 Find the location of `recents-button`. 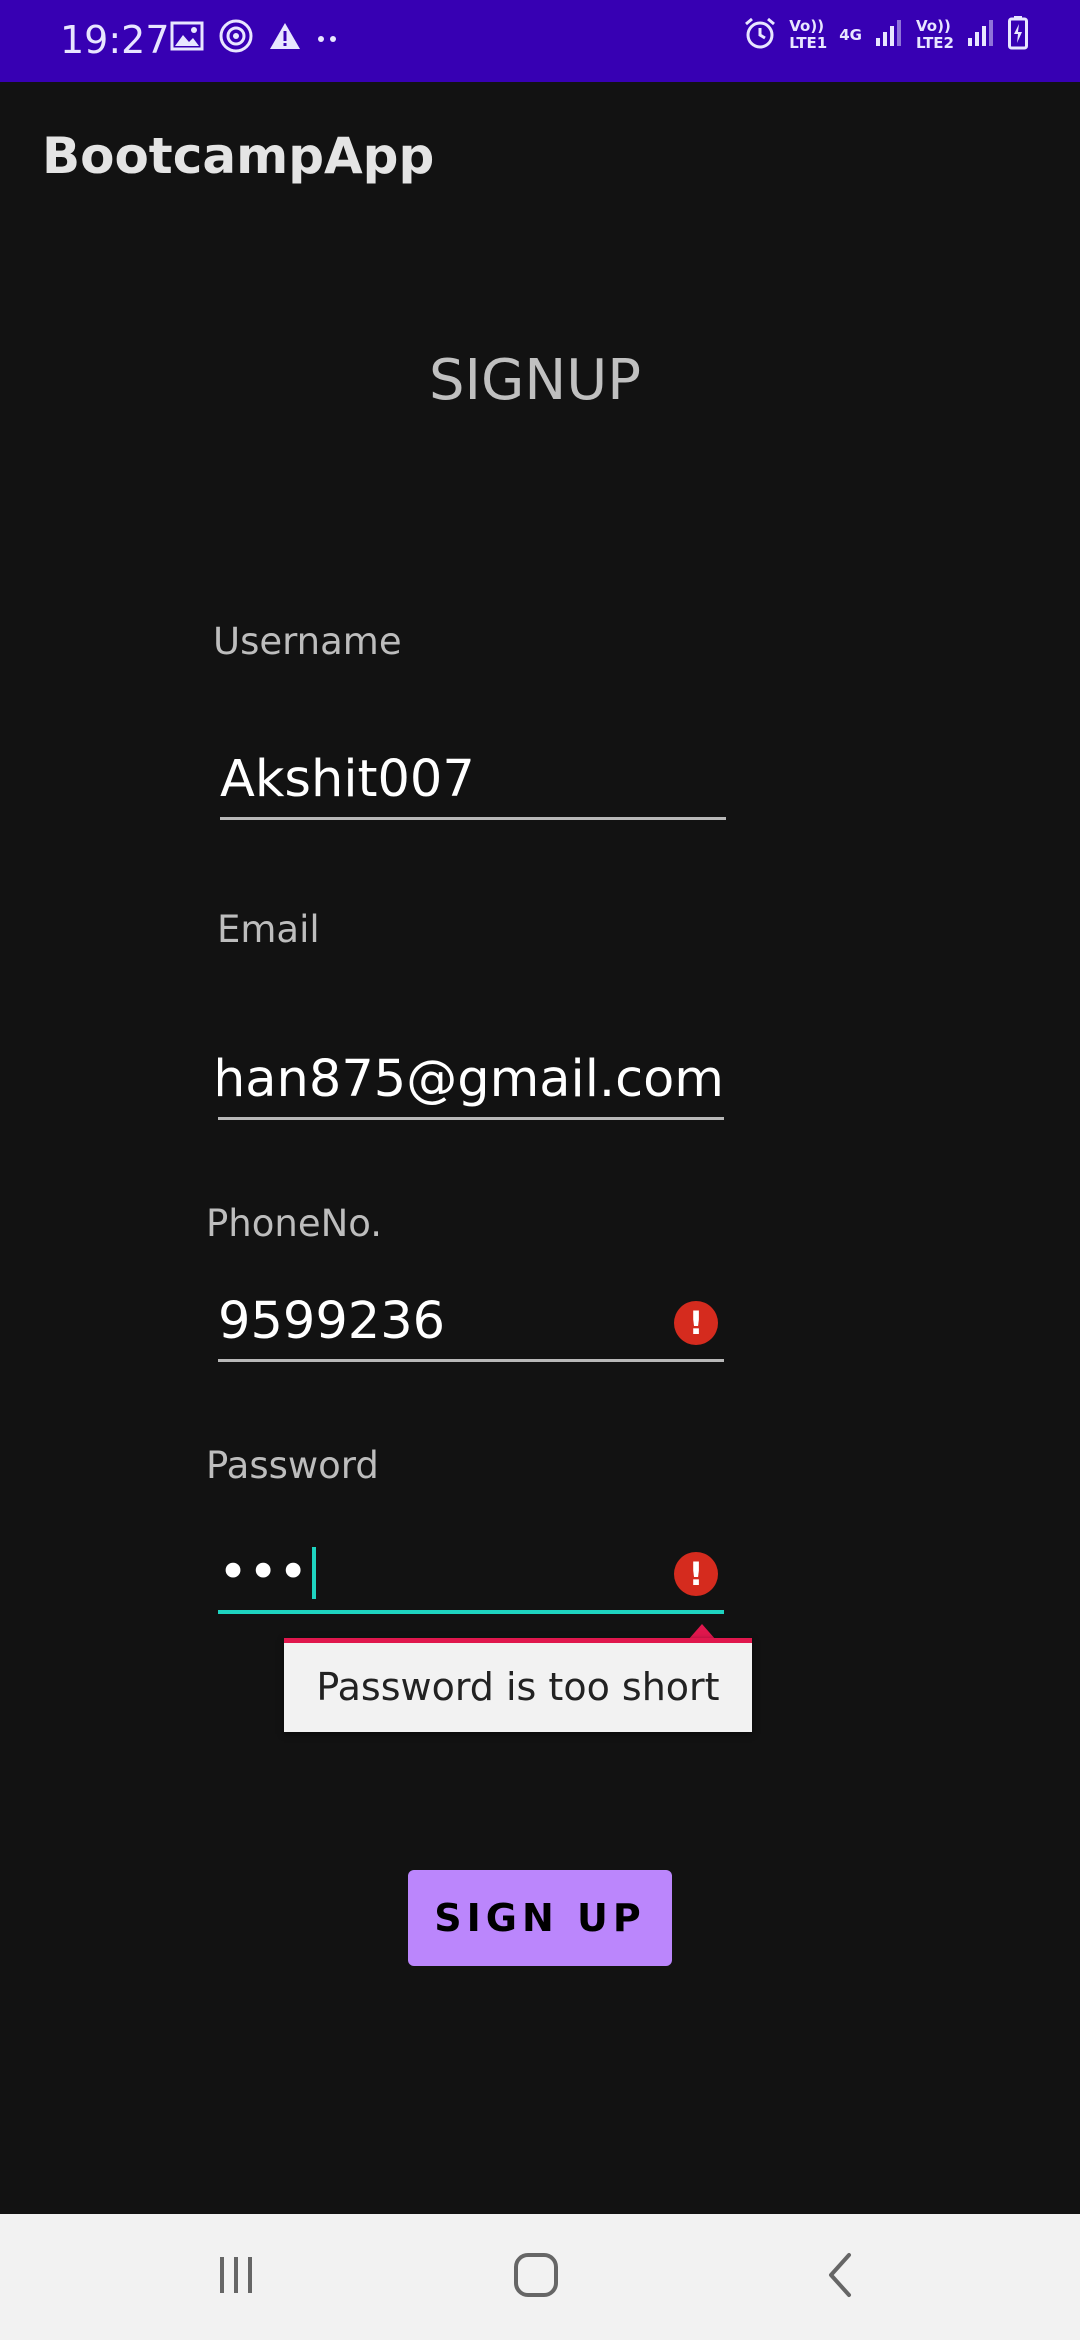

recents-button is located at coordinates (236, 2277).